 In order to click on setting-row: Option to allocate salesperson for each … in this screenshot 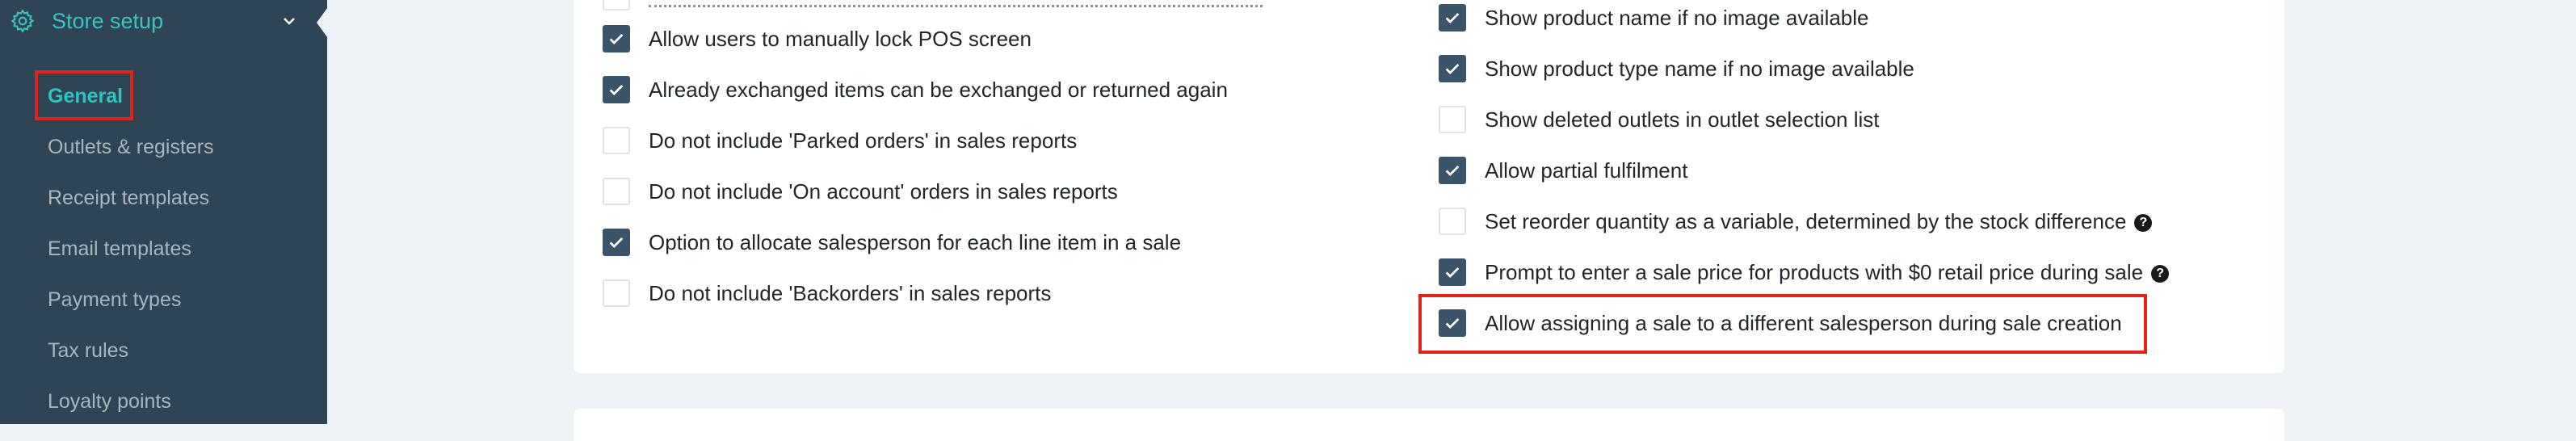, I will do `click(892, 242)`.